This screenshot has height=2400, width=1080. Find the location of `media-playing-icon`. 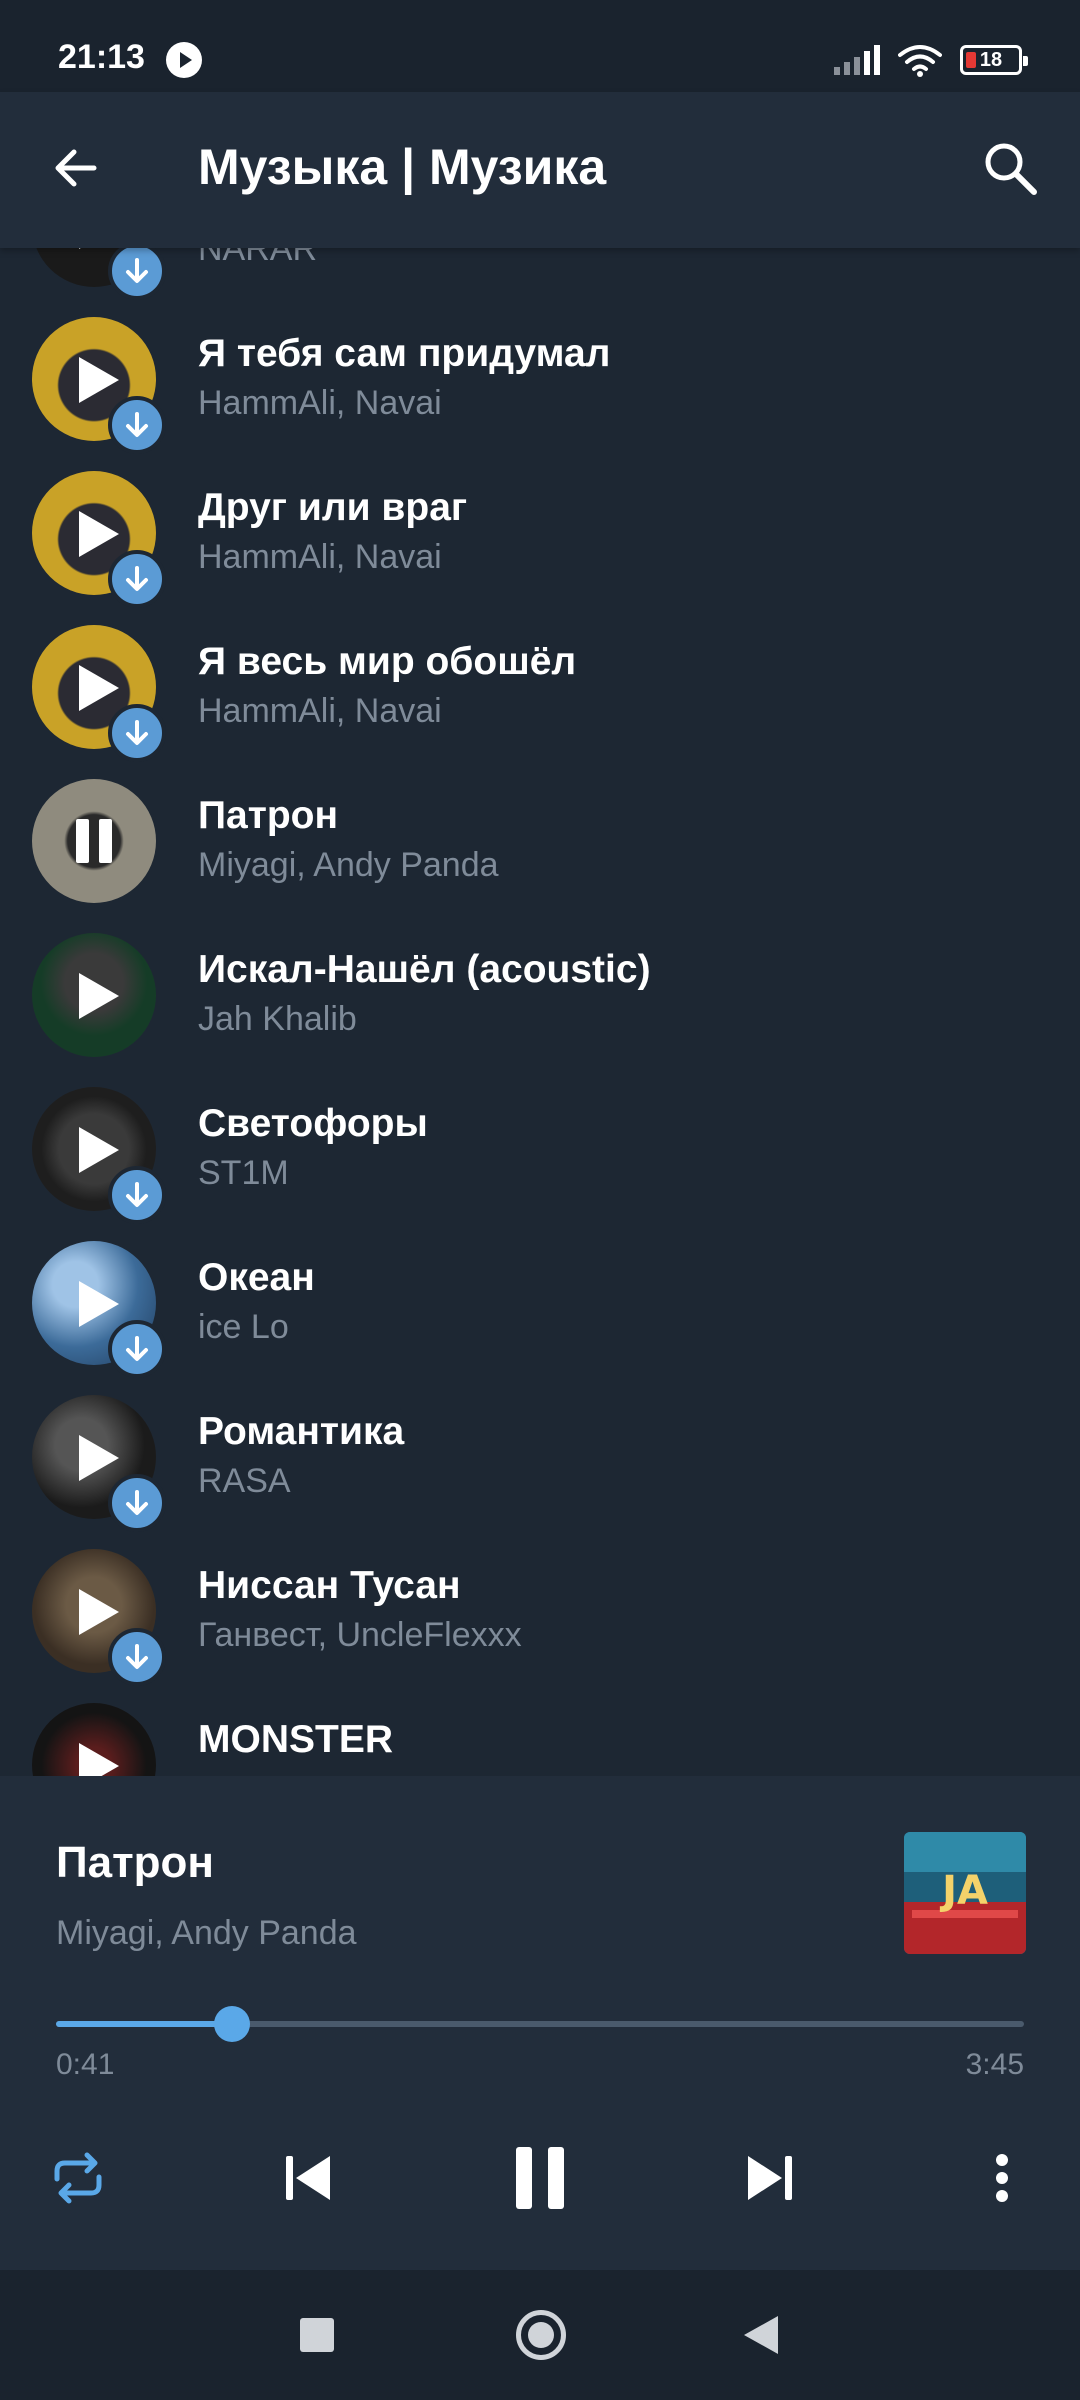

media-playing-icon is located at coordinates (184, 60).